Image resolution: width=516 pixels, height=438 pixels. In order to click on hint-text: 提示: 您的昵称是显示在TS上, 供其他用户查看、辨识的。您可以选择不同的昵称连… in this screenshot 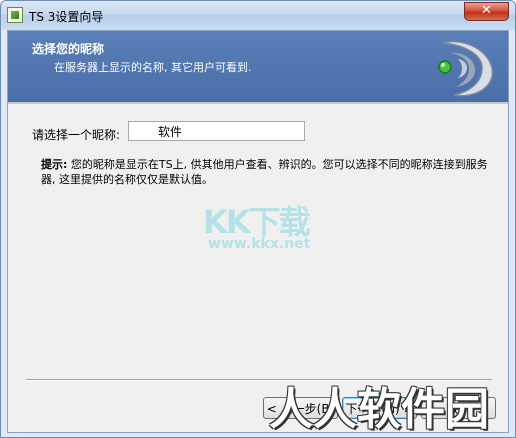, I will do `click(266, 172)`.